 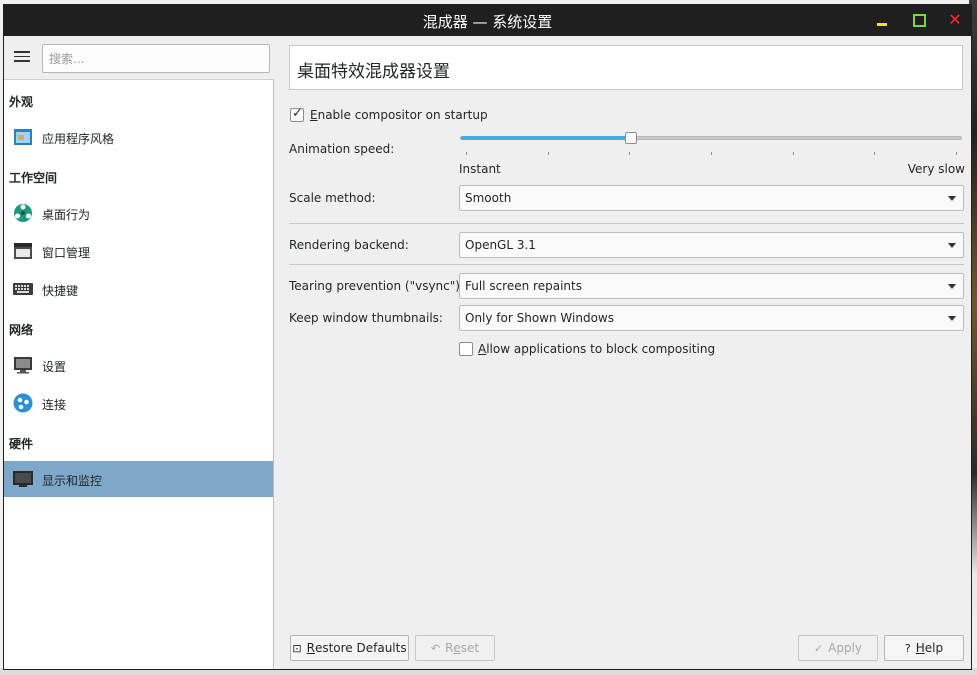 I want to click on animation-speed-label: Animation speed:, so click(x=342, y=149).